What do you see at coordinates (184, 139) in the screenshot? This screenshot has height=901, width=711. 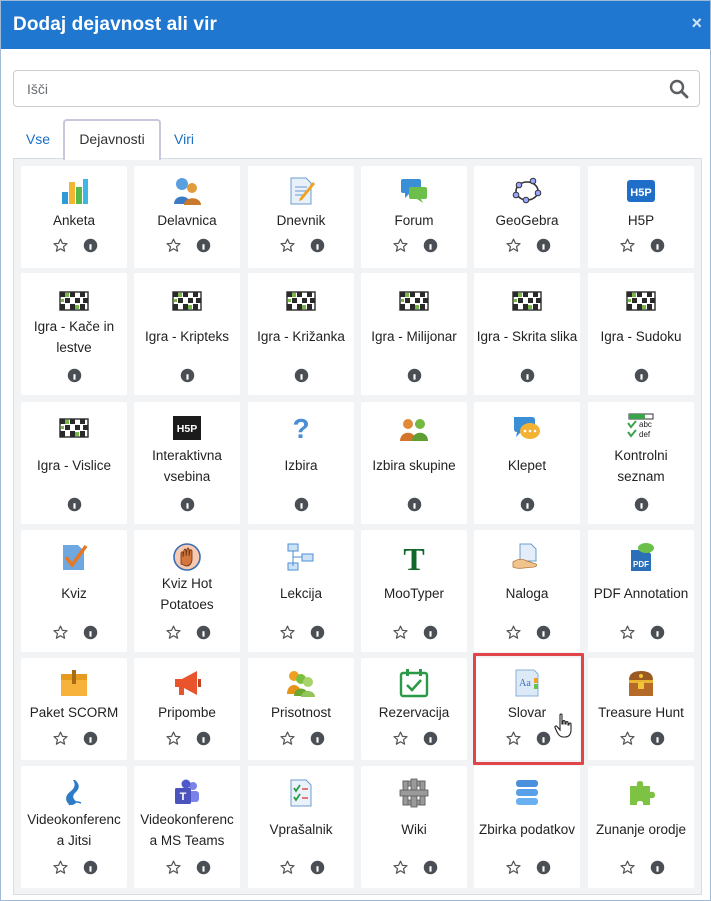 I see `tab-resources: Viri` at bounding box center [184, 139].